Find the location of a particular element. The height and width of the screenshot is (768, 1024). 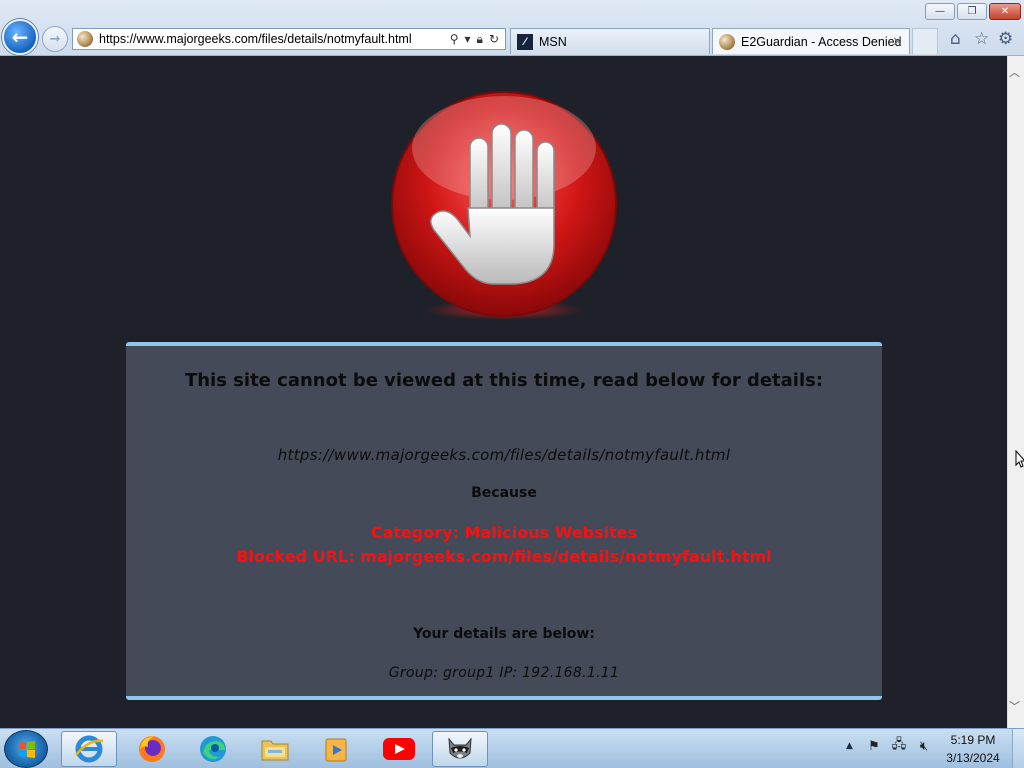

scroll-down-arrow-icon: ﹀ is located at coordinates (1014, 706).